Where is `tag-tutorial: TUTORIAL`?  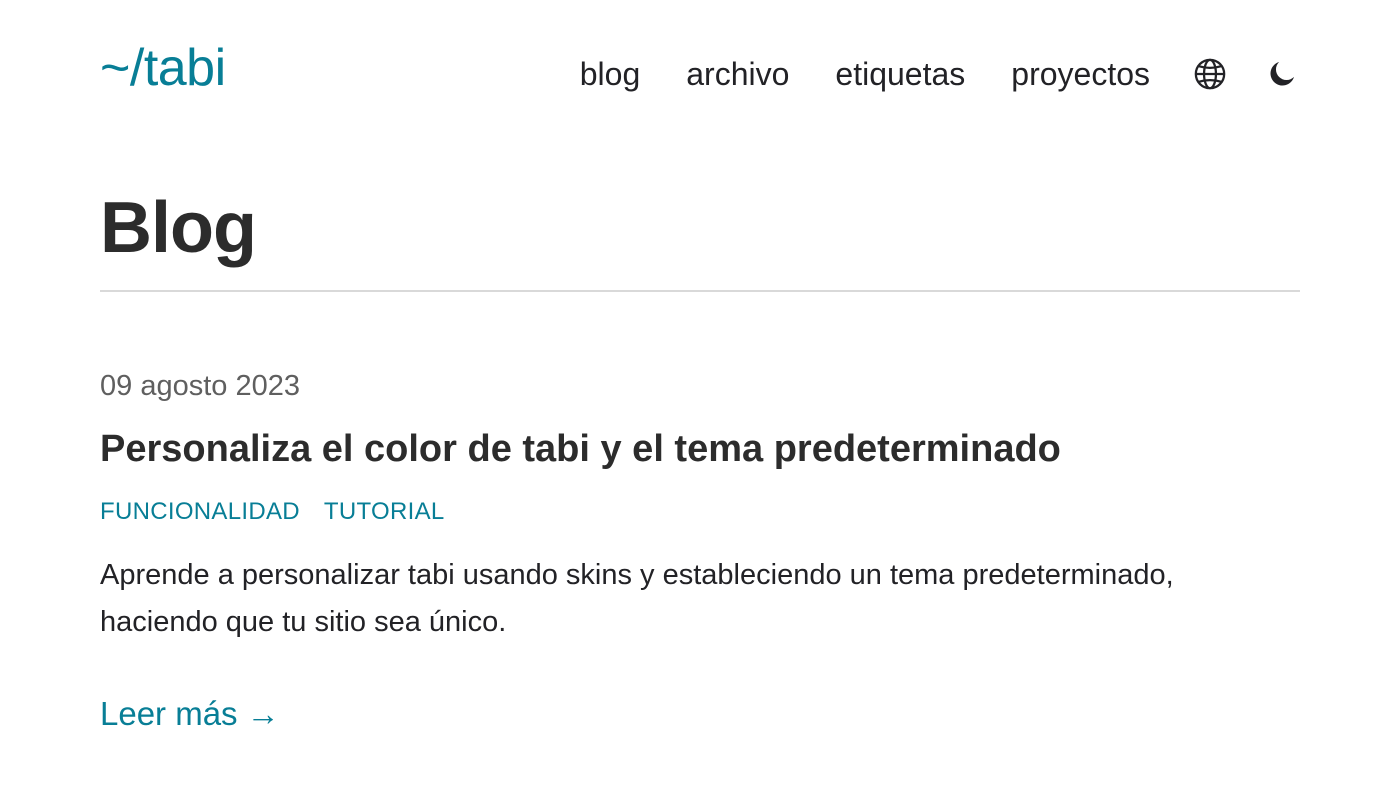
tag-tutorial: TUTORIAL is located at coordinates (384, 512).